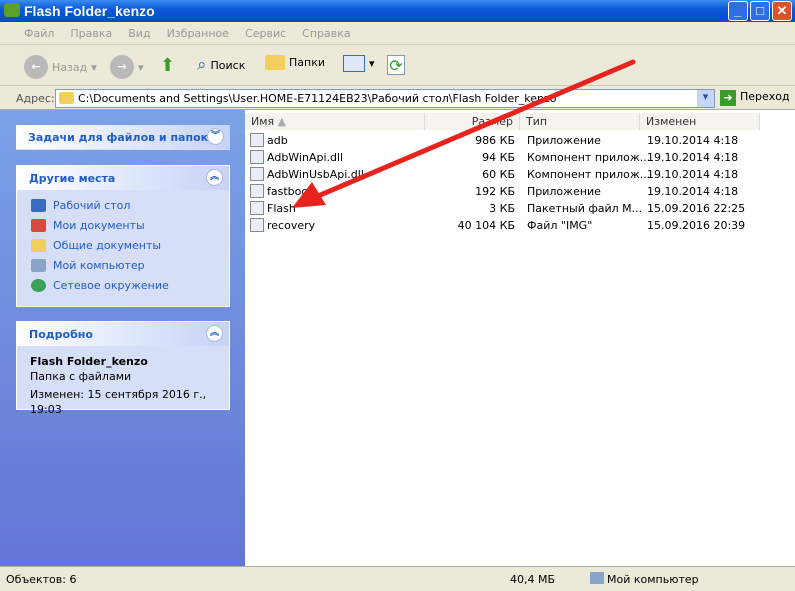  I want to click on place-desktop: Рабочий стол, so click(123, 206).